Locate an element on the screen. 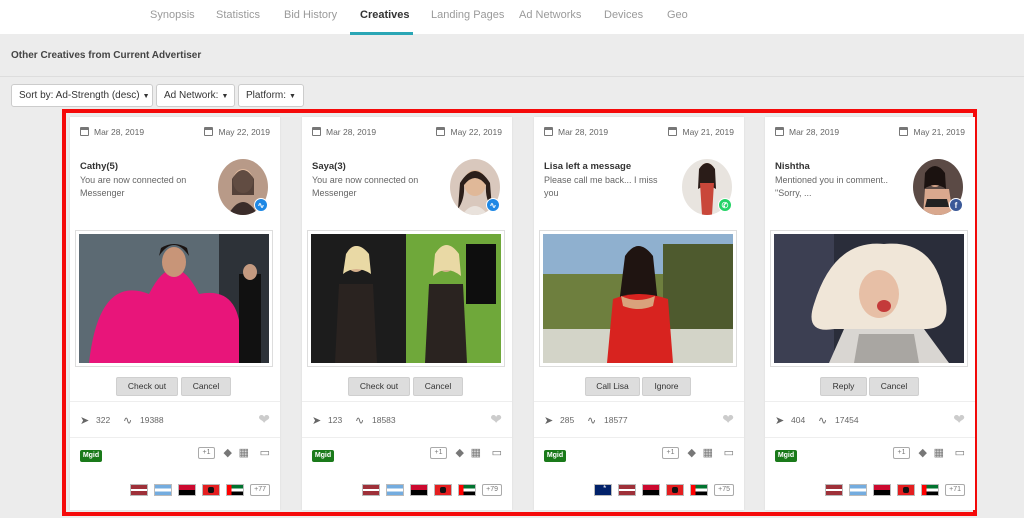 The height and width of the screenshot is (518, 1024). creative-title: Nishtha is located at coordinates (792, 166).